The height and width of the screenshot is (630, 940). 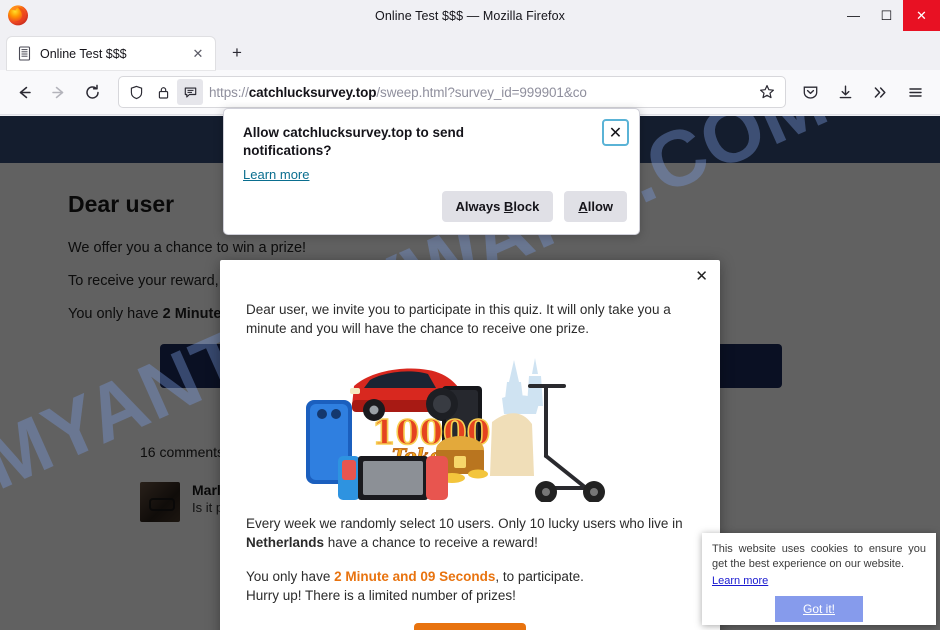 What do you see at coordinates (508, 206) in the screenshot?
I see `always-block-accesskey: B` at bounding box center [508, 206].